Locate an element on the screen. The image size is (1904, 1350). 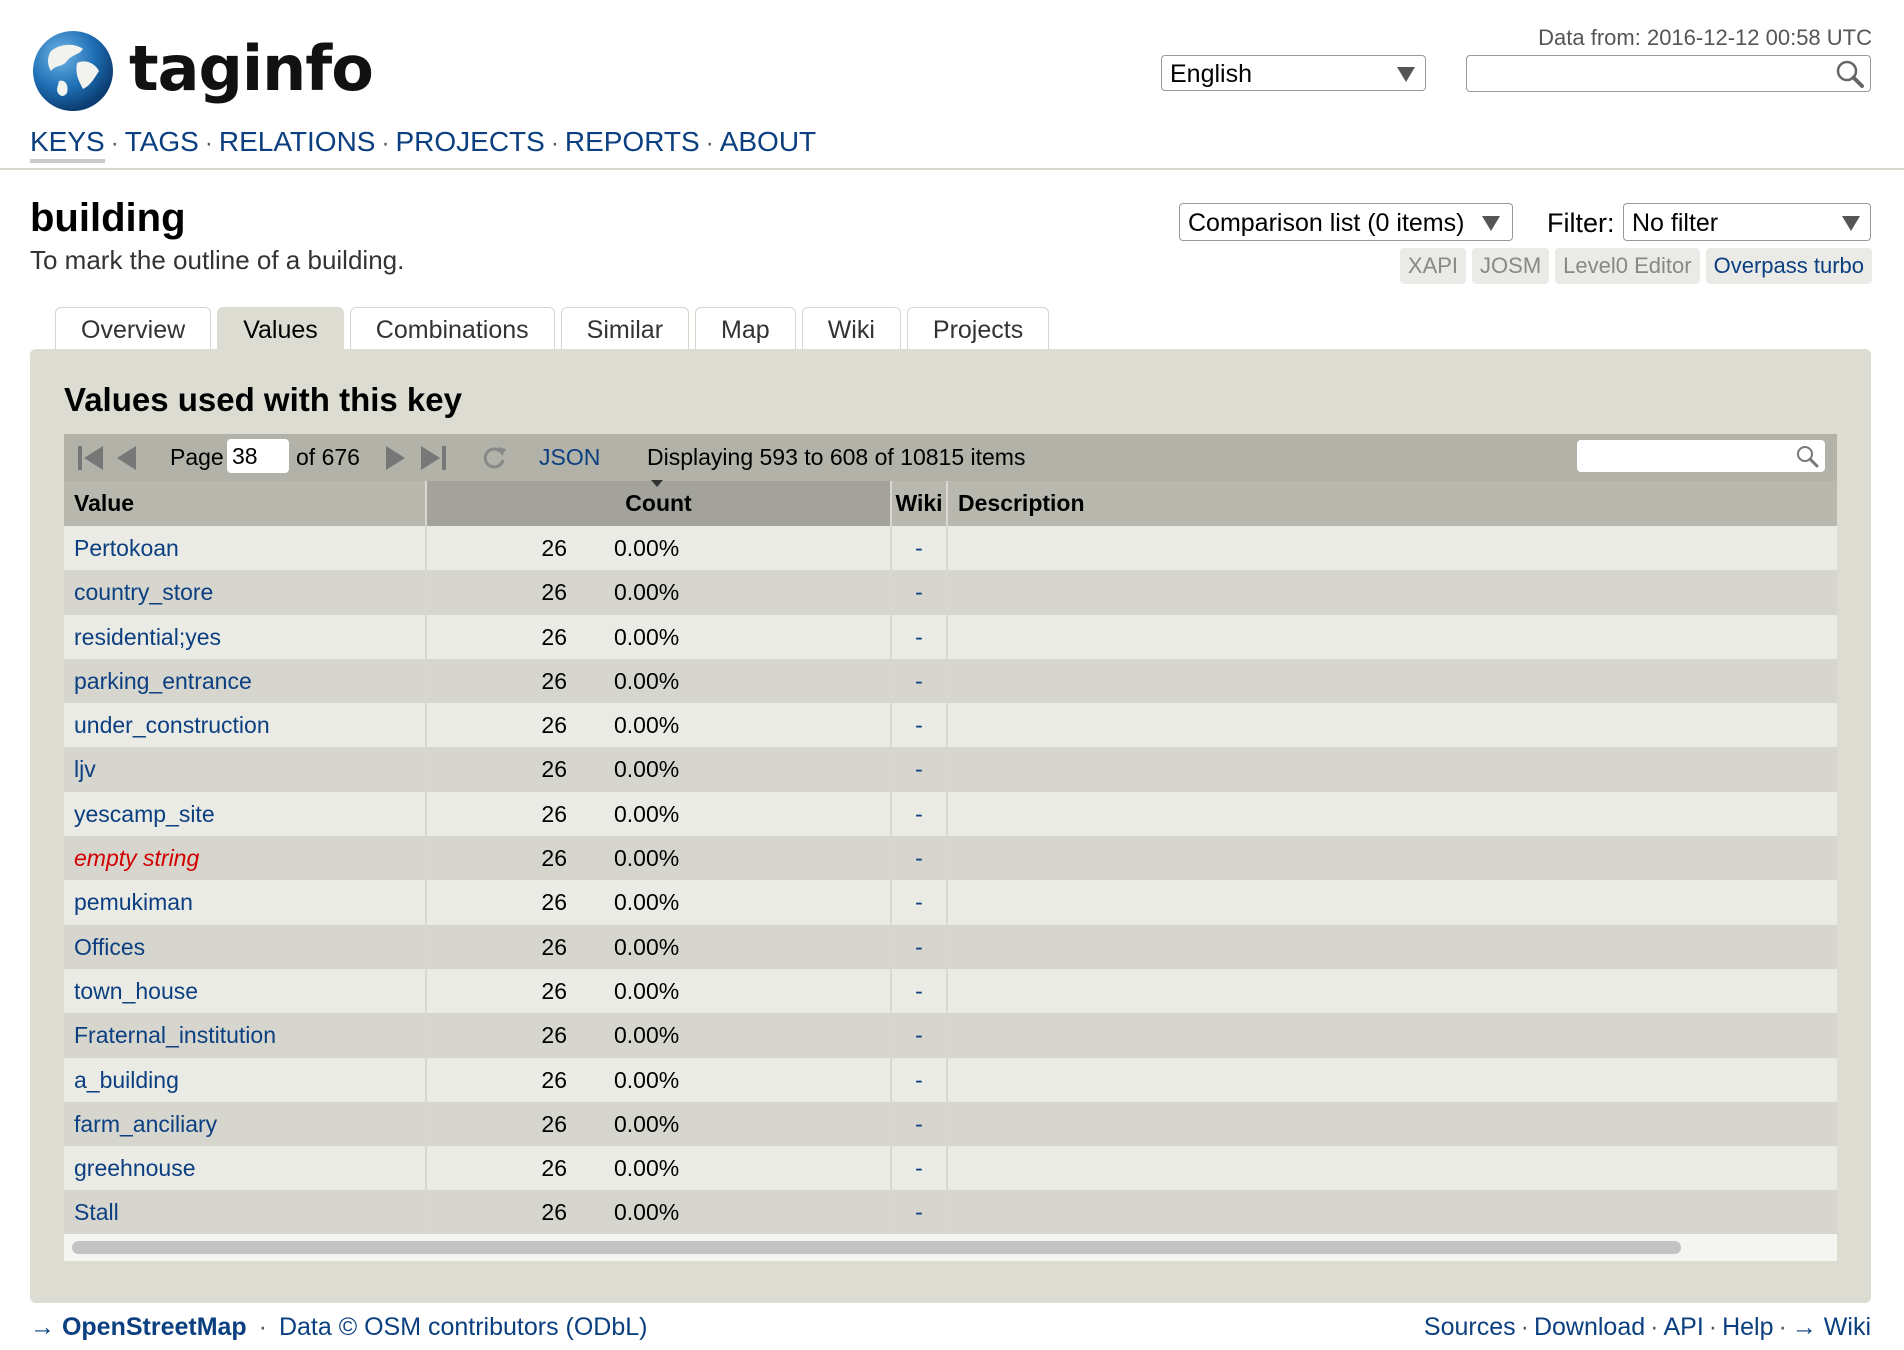
value-link: greehnouse is located at coordinates (135, 1168).